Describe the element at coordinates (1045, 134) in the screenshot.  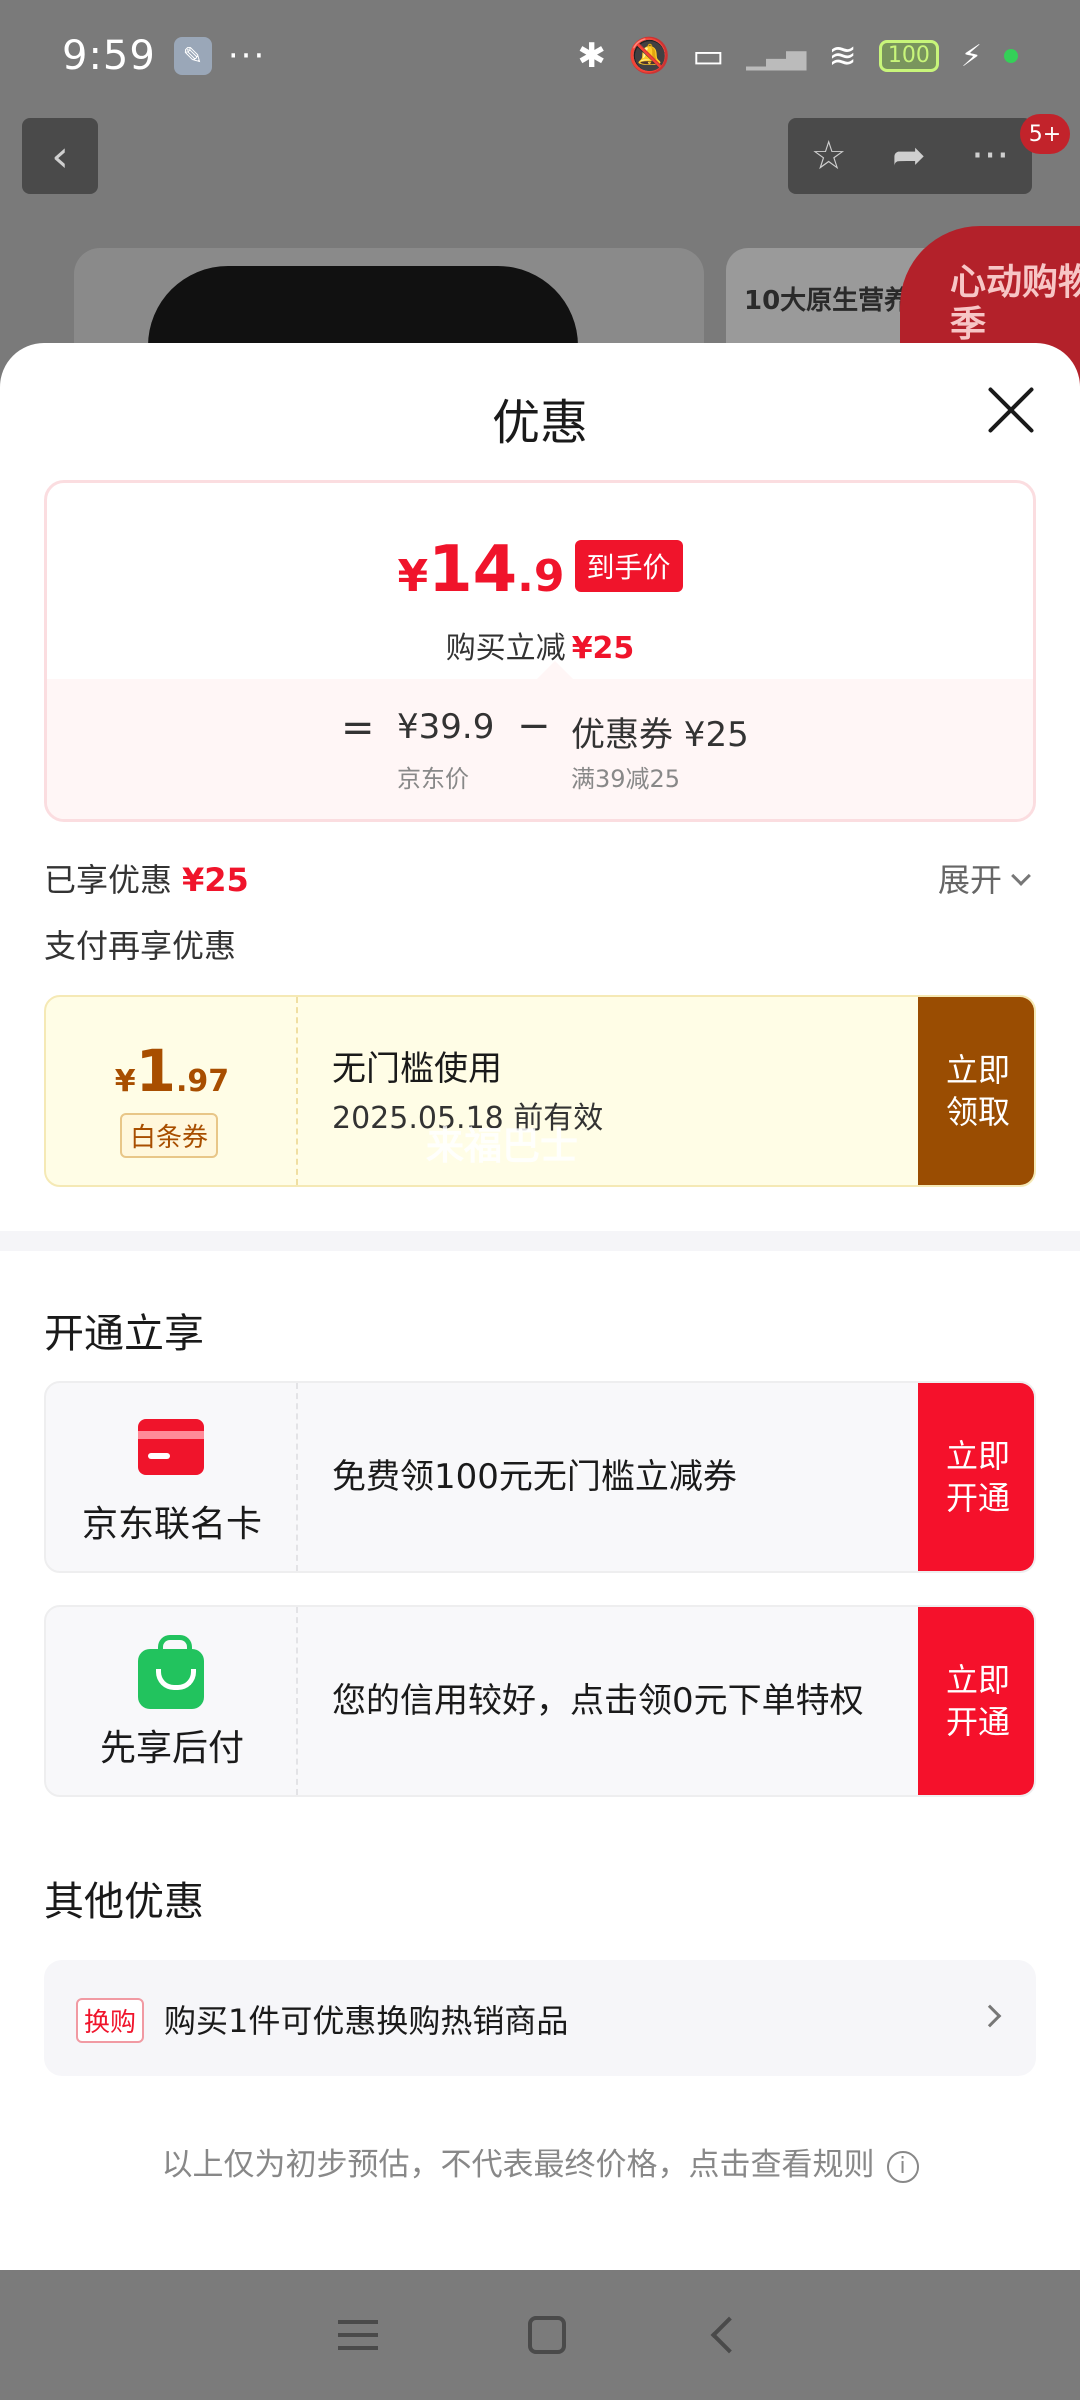
I see `message-badge: 5+` at that location.